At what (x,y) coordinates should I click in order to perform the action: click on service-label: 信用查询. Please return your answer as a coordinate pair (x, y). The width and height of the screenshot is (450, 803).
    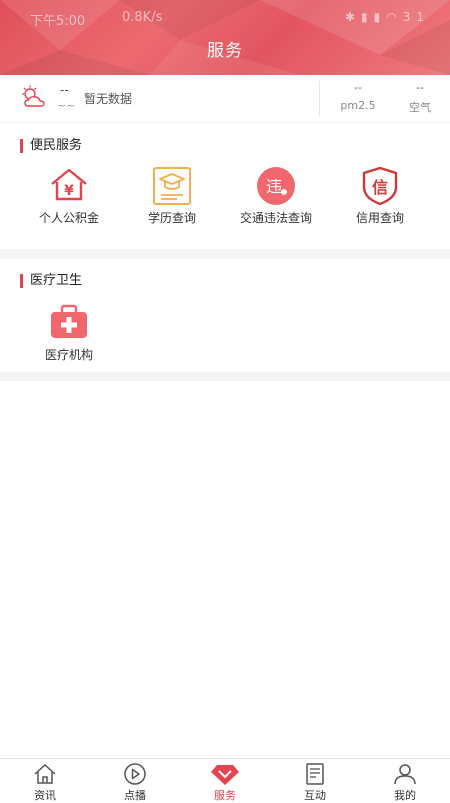
    Looking at the image, I should click on (379, 218).